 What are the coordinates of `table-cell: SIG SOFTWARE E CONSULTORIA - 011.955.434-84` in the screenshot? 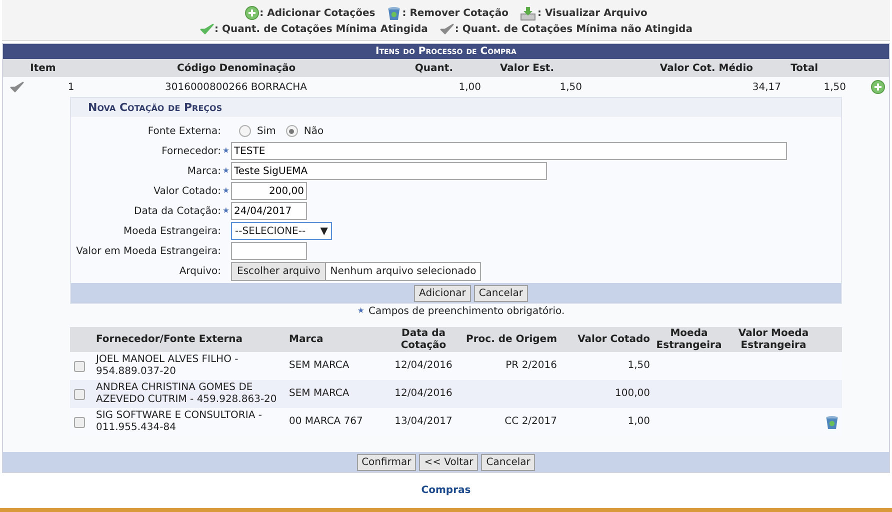 It's located at (179, 421).